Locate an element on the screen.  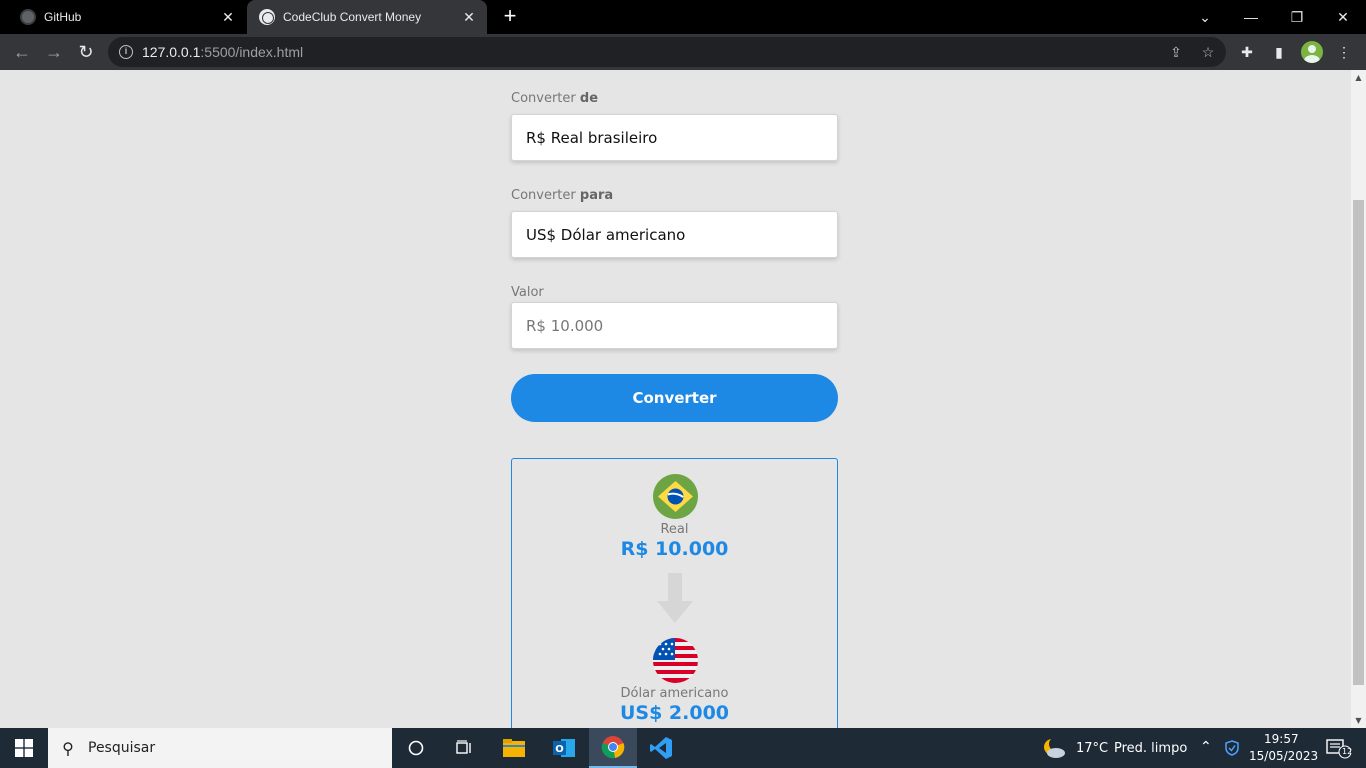
result-card: Real R$ 10.000 Dólar americano US$ 2.000 is located at coordinates (674, 593).